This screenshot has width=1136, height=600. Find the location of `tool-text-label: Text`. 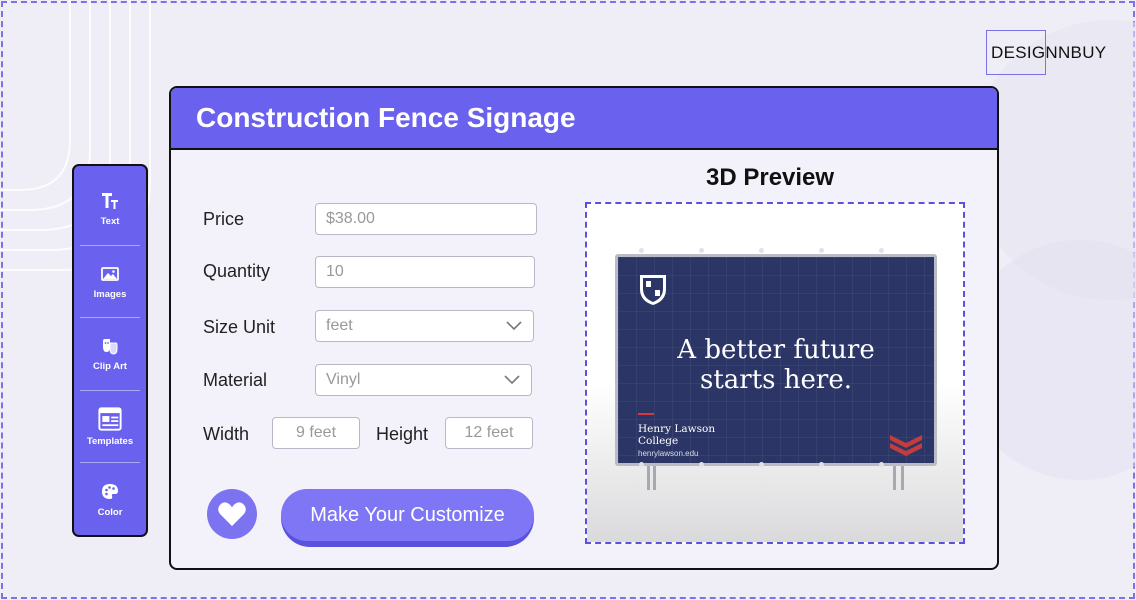

tool-text-label: Text is located at coordinates (110, 221).